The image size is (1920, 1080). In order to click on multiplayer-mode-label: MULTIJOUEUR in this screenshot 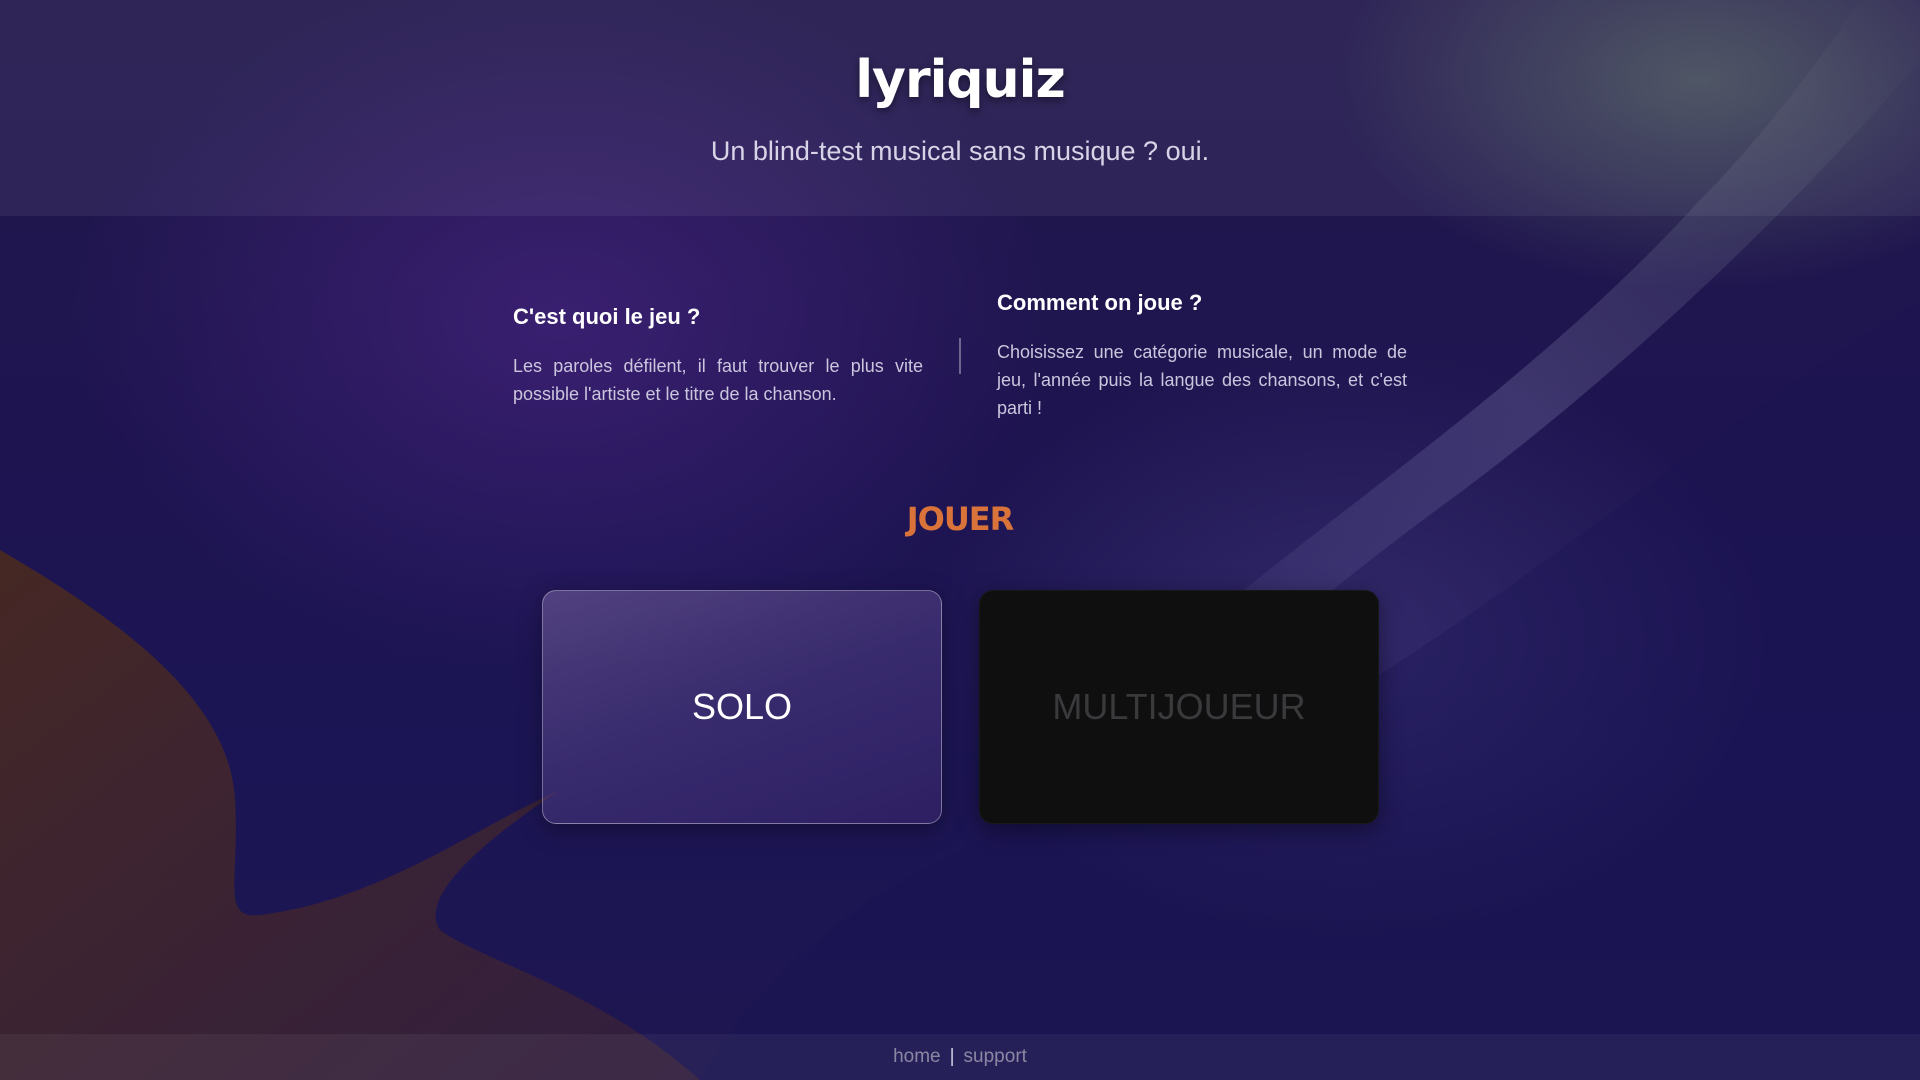, I will do `click(1179, 706)`.